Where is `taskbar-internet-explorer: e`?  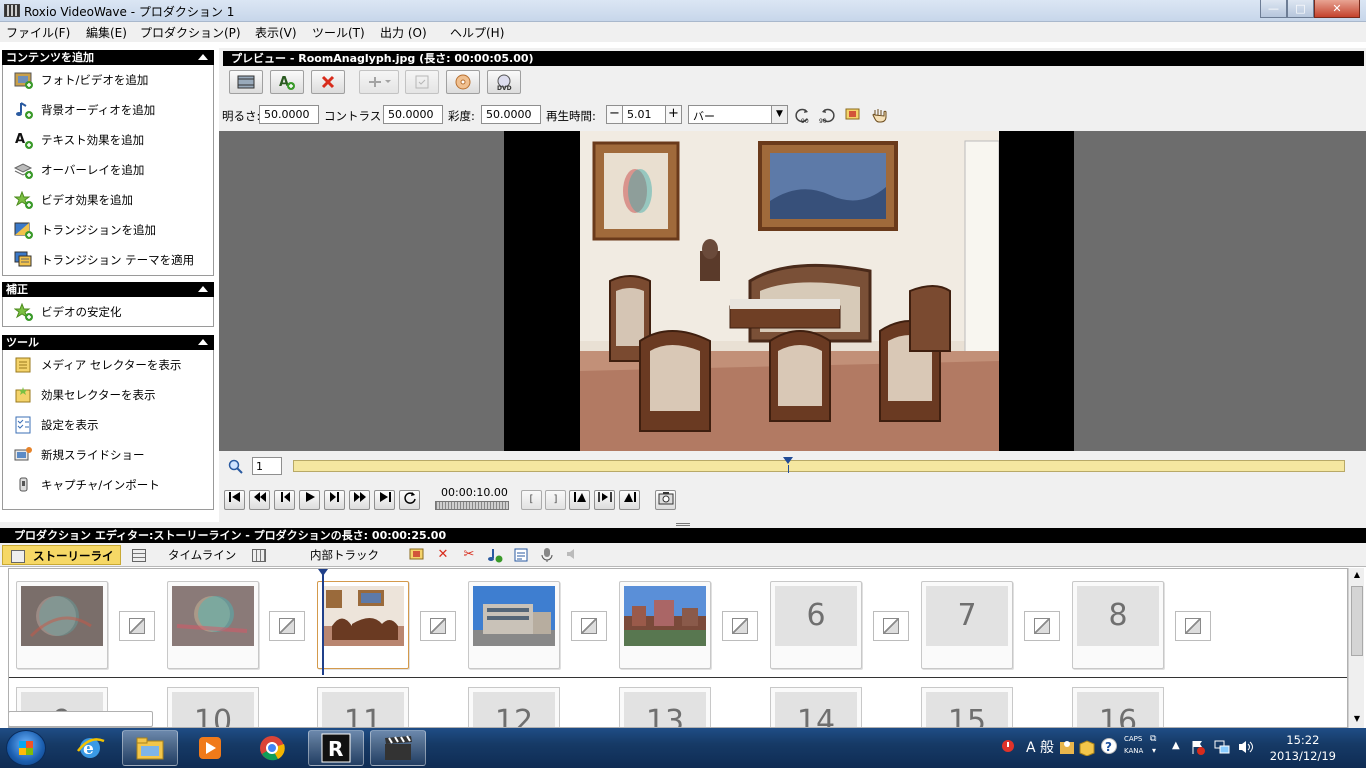
taskbar-internet-explorer: e is located at coordinates (90, 748).